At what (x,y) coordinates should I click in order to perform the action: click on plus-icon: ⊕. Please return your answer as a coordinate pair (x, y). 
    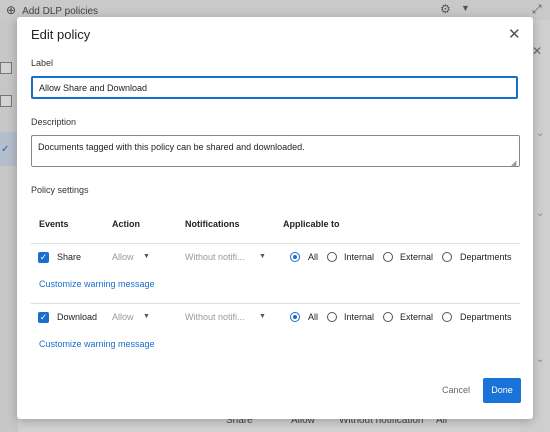
    Looking at the image, I should click on (11, 10).